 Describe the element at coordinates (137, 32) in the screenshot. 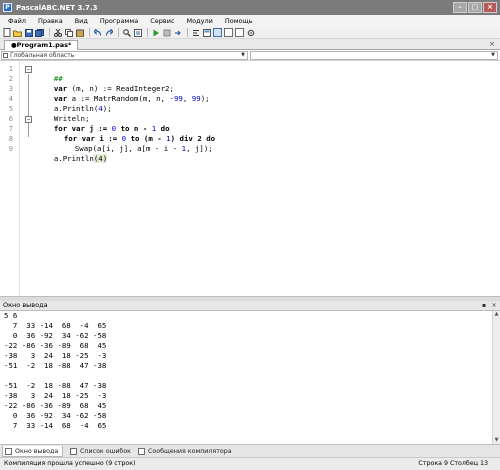

I see `replace-icon` at that location.